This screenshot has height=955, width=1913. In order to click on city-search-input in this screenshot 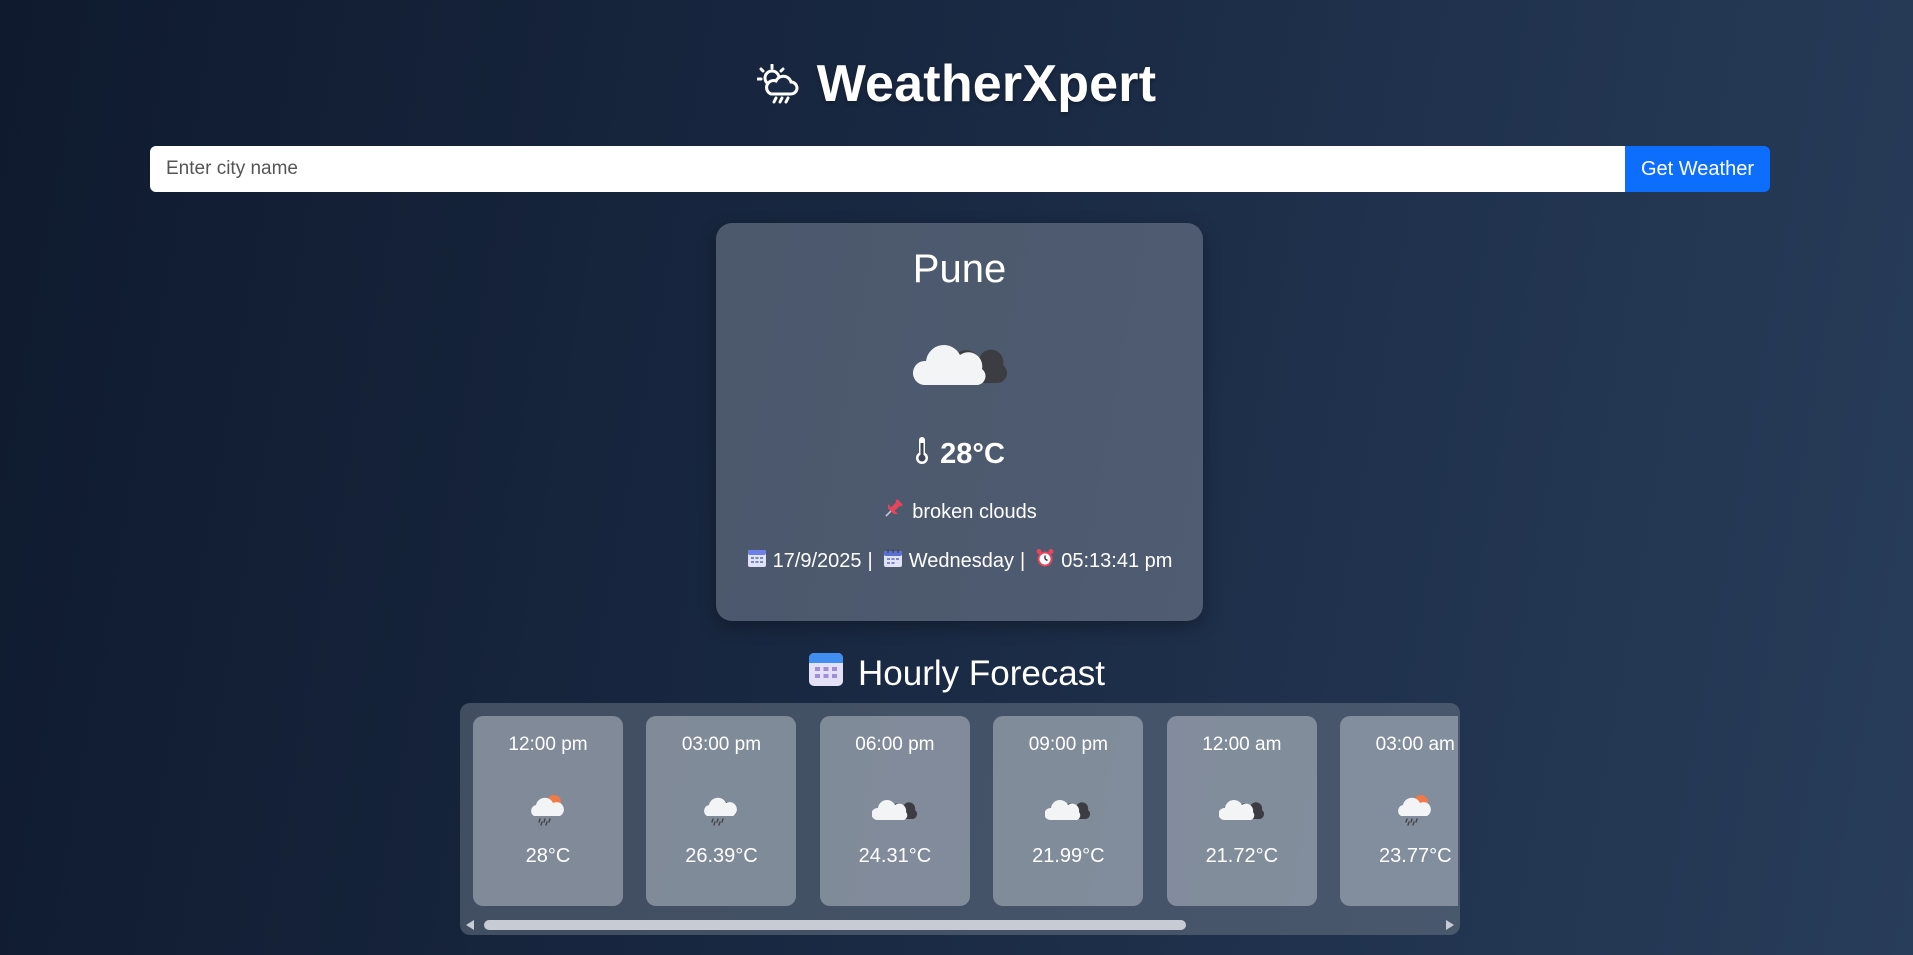, I will do `click(887, 169)`.